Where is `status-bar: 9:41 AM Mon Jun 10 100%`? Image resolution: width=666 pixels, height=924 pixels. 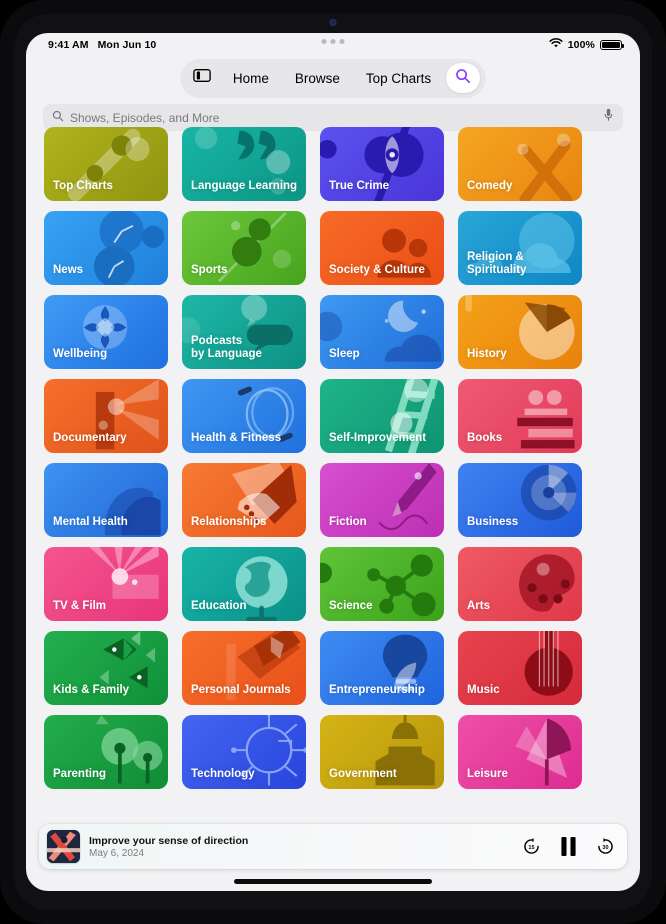
status-bar: 9:41 AM Mon Jun 10 100% is located at coordinates (333, 43).